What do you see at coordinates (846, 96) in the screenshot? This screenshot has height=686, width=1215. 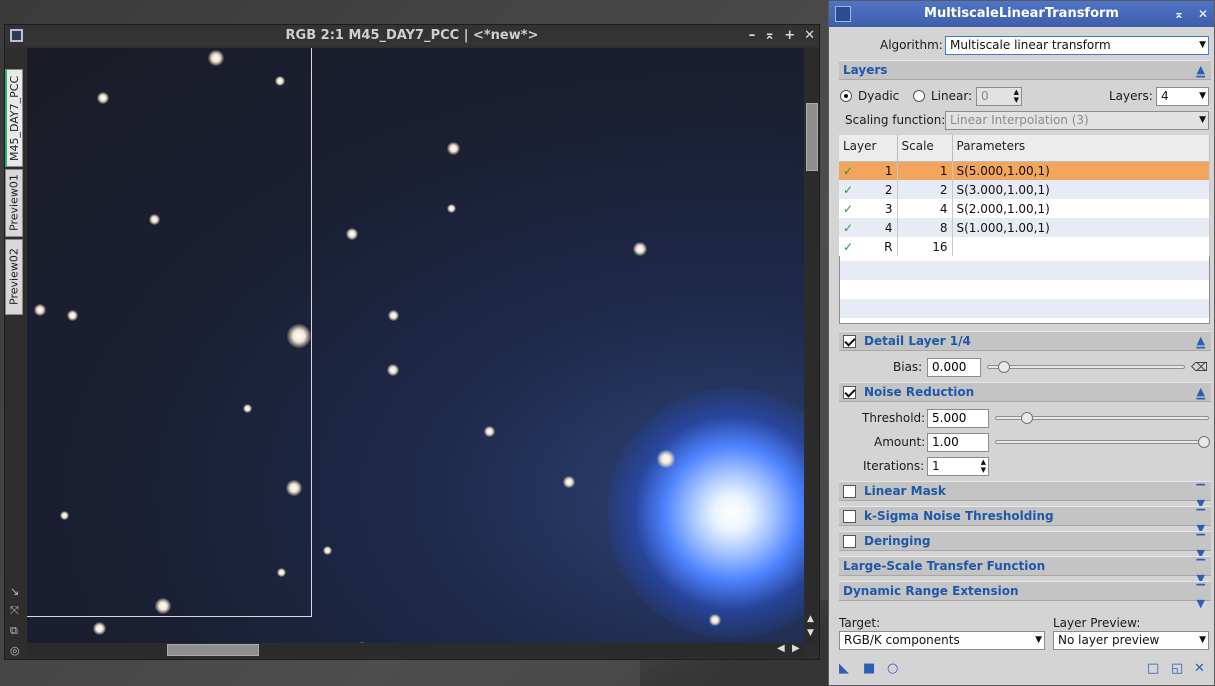 I see `dyadic-radio` at bounding box center [846, 96].